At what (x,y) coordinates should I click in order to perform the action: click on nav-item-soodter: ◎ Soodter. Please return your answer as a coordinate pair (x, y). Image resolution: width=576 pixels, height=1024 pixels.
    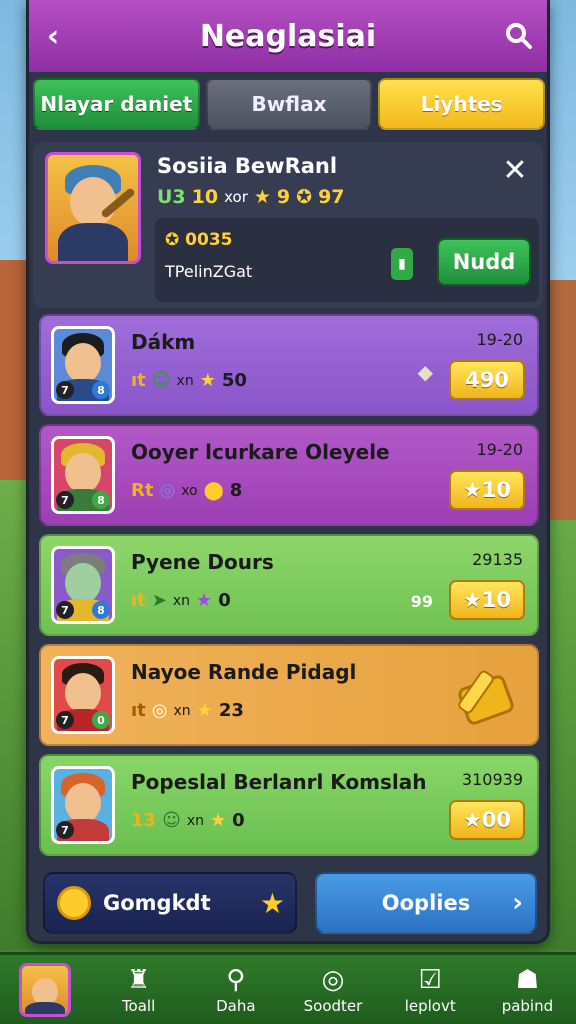
    Looking at the image, I should click on (332, 989).